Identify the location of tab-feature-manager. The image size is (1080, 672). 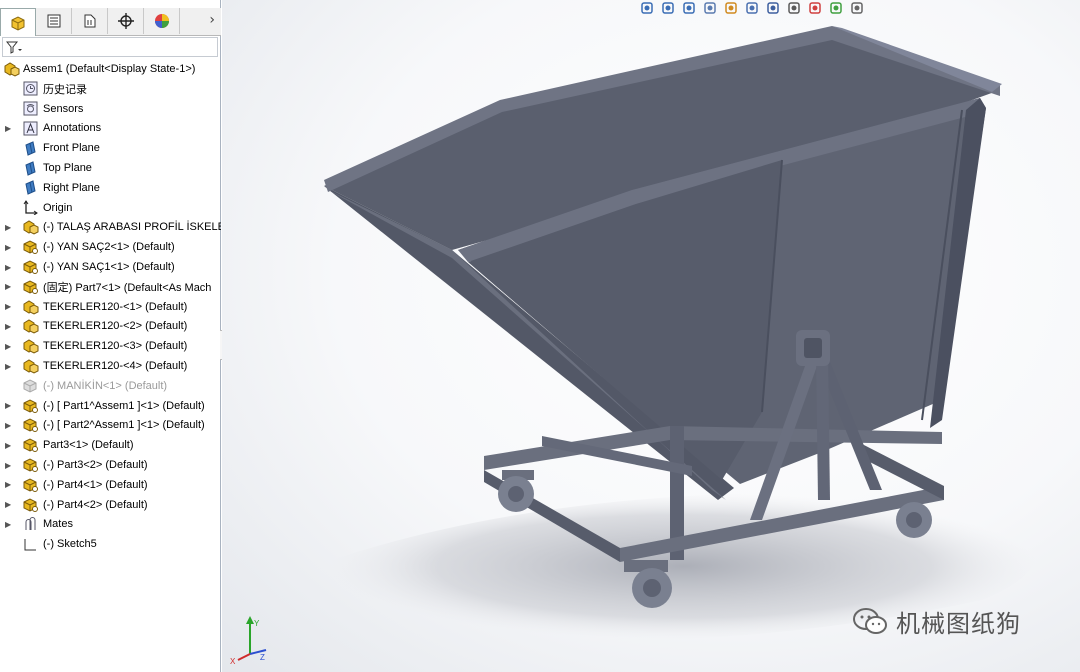
(18, 22).